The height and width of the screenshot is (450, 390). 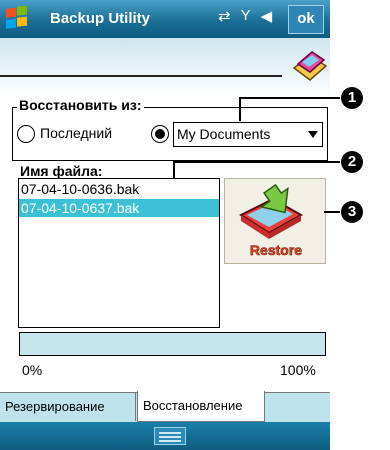 What do you see at coordinates (352, 212) in the screenshot?
I see `callout-3: 3` at bounding box center [352, 212].